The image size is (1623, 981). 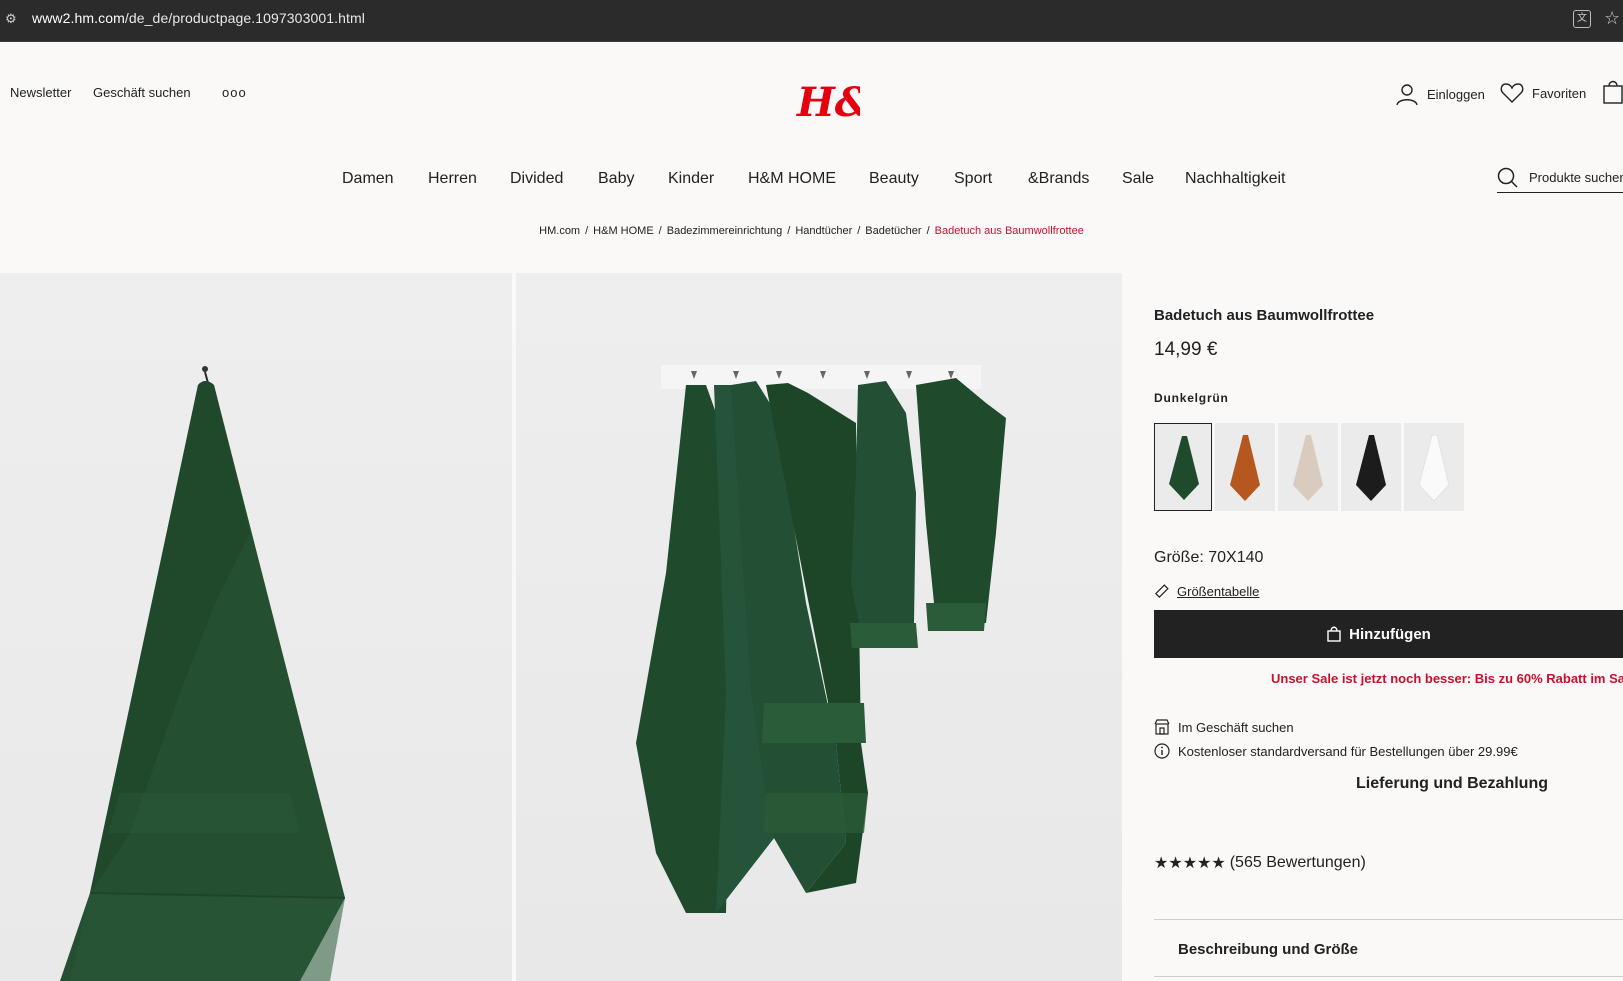 I want to click on towel-image, so click(x=203, y=673).